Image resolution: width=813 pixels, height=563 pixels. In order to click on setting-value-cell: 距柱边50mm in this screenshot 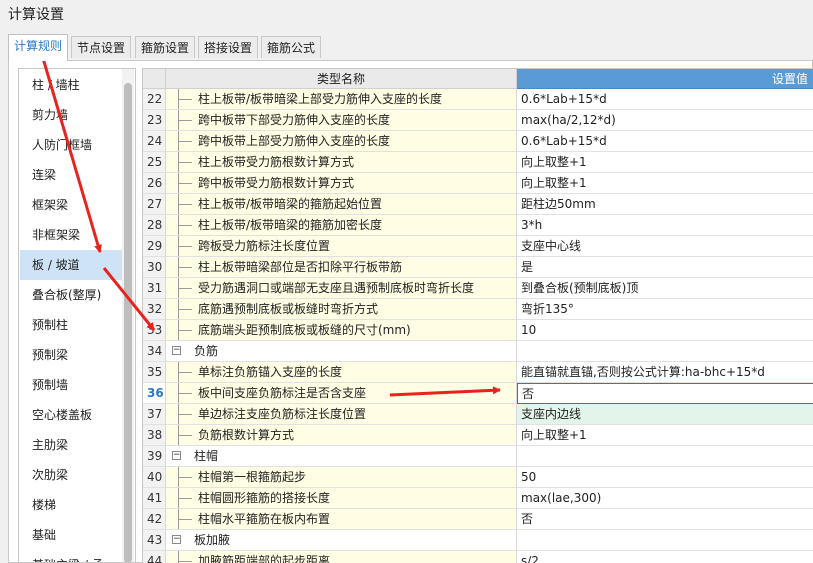, I will do `click(665, 204)`.